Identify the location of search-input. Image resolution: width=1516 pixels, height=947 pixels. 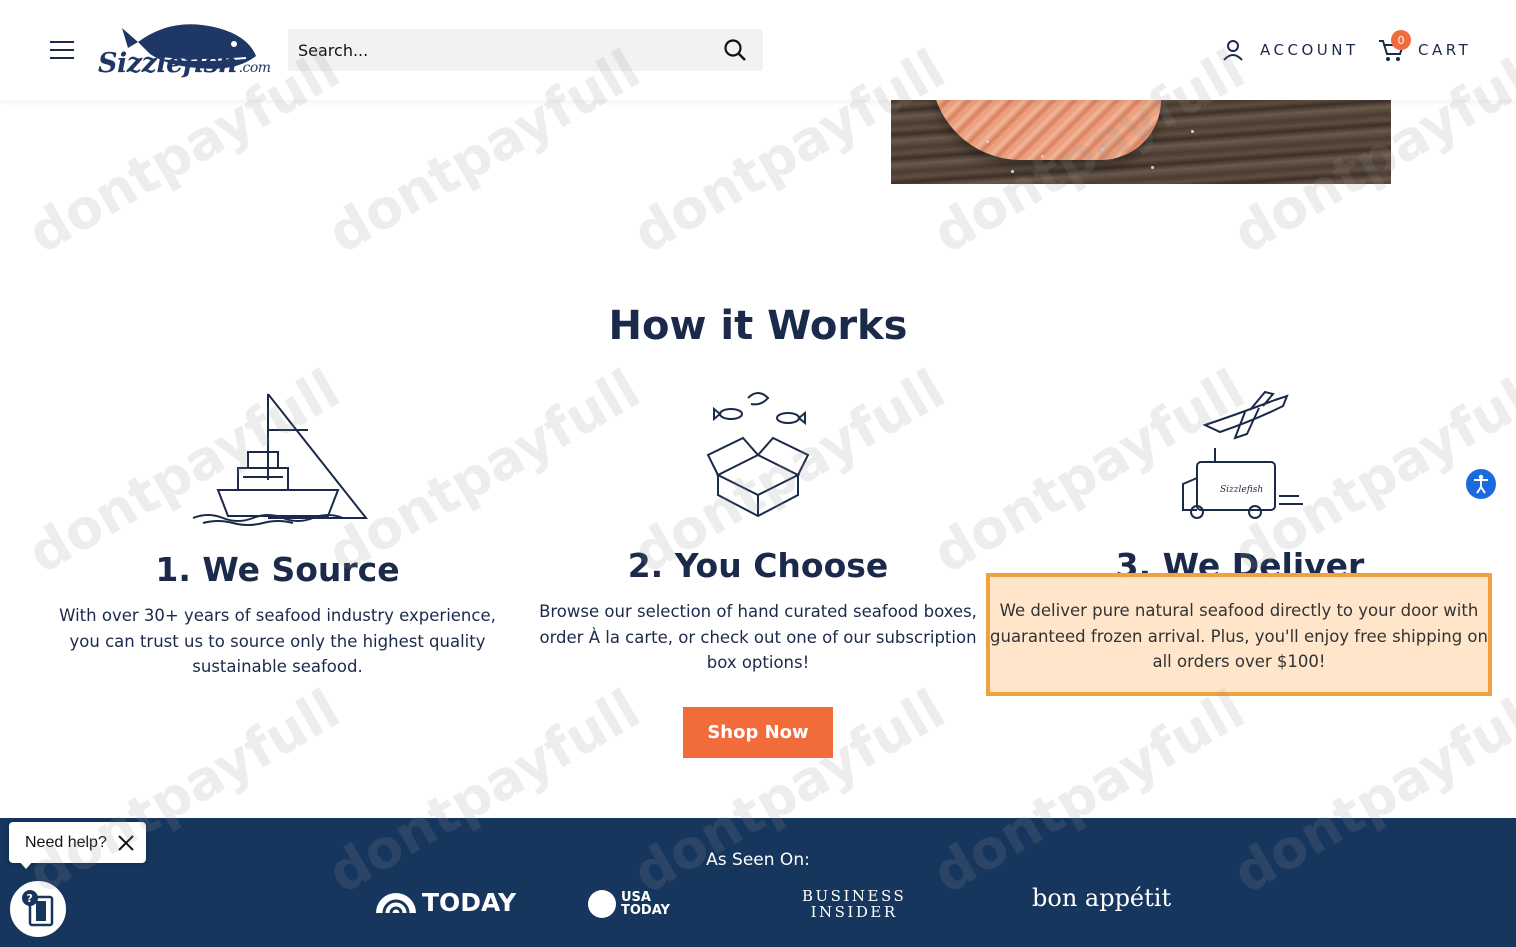
(498, 50).